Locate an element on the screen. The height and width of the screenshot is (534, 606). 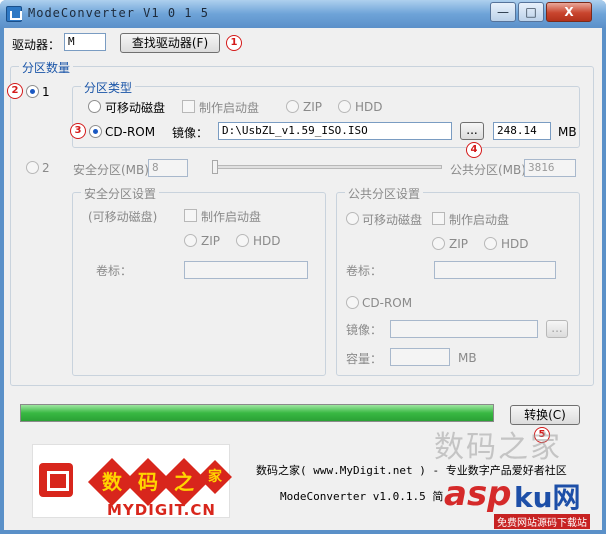
make-boot-checkbox is located at coordinates (188, 106).